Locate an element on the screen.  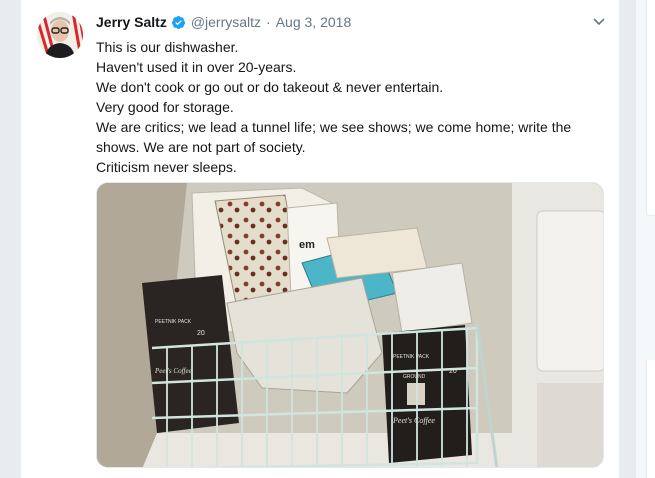
right-sidebar is located at coordinates (645, 239).